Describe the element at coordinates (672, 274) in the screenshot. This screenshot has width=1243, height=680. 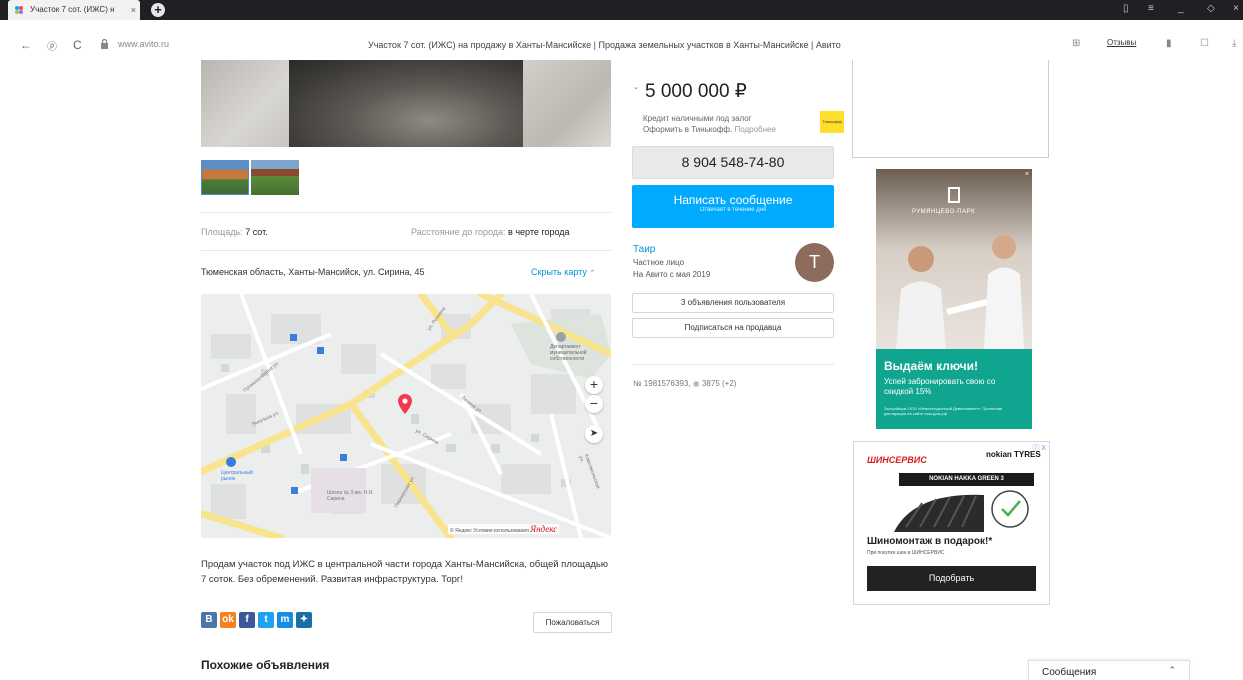
I see `seller-since: На Авито с мая 2019` at that location.